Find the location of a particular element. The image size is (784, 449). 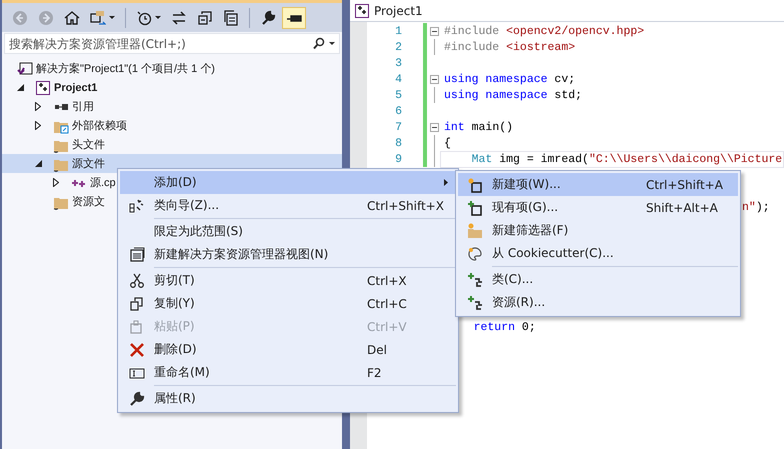

line-number: 2 is located at coordinates (398, 47).